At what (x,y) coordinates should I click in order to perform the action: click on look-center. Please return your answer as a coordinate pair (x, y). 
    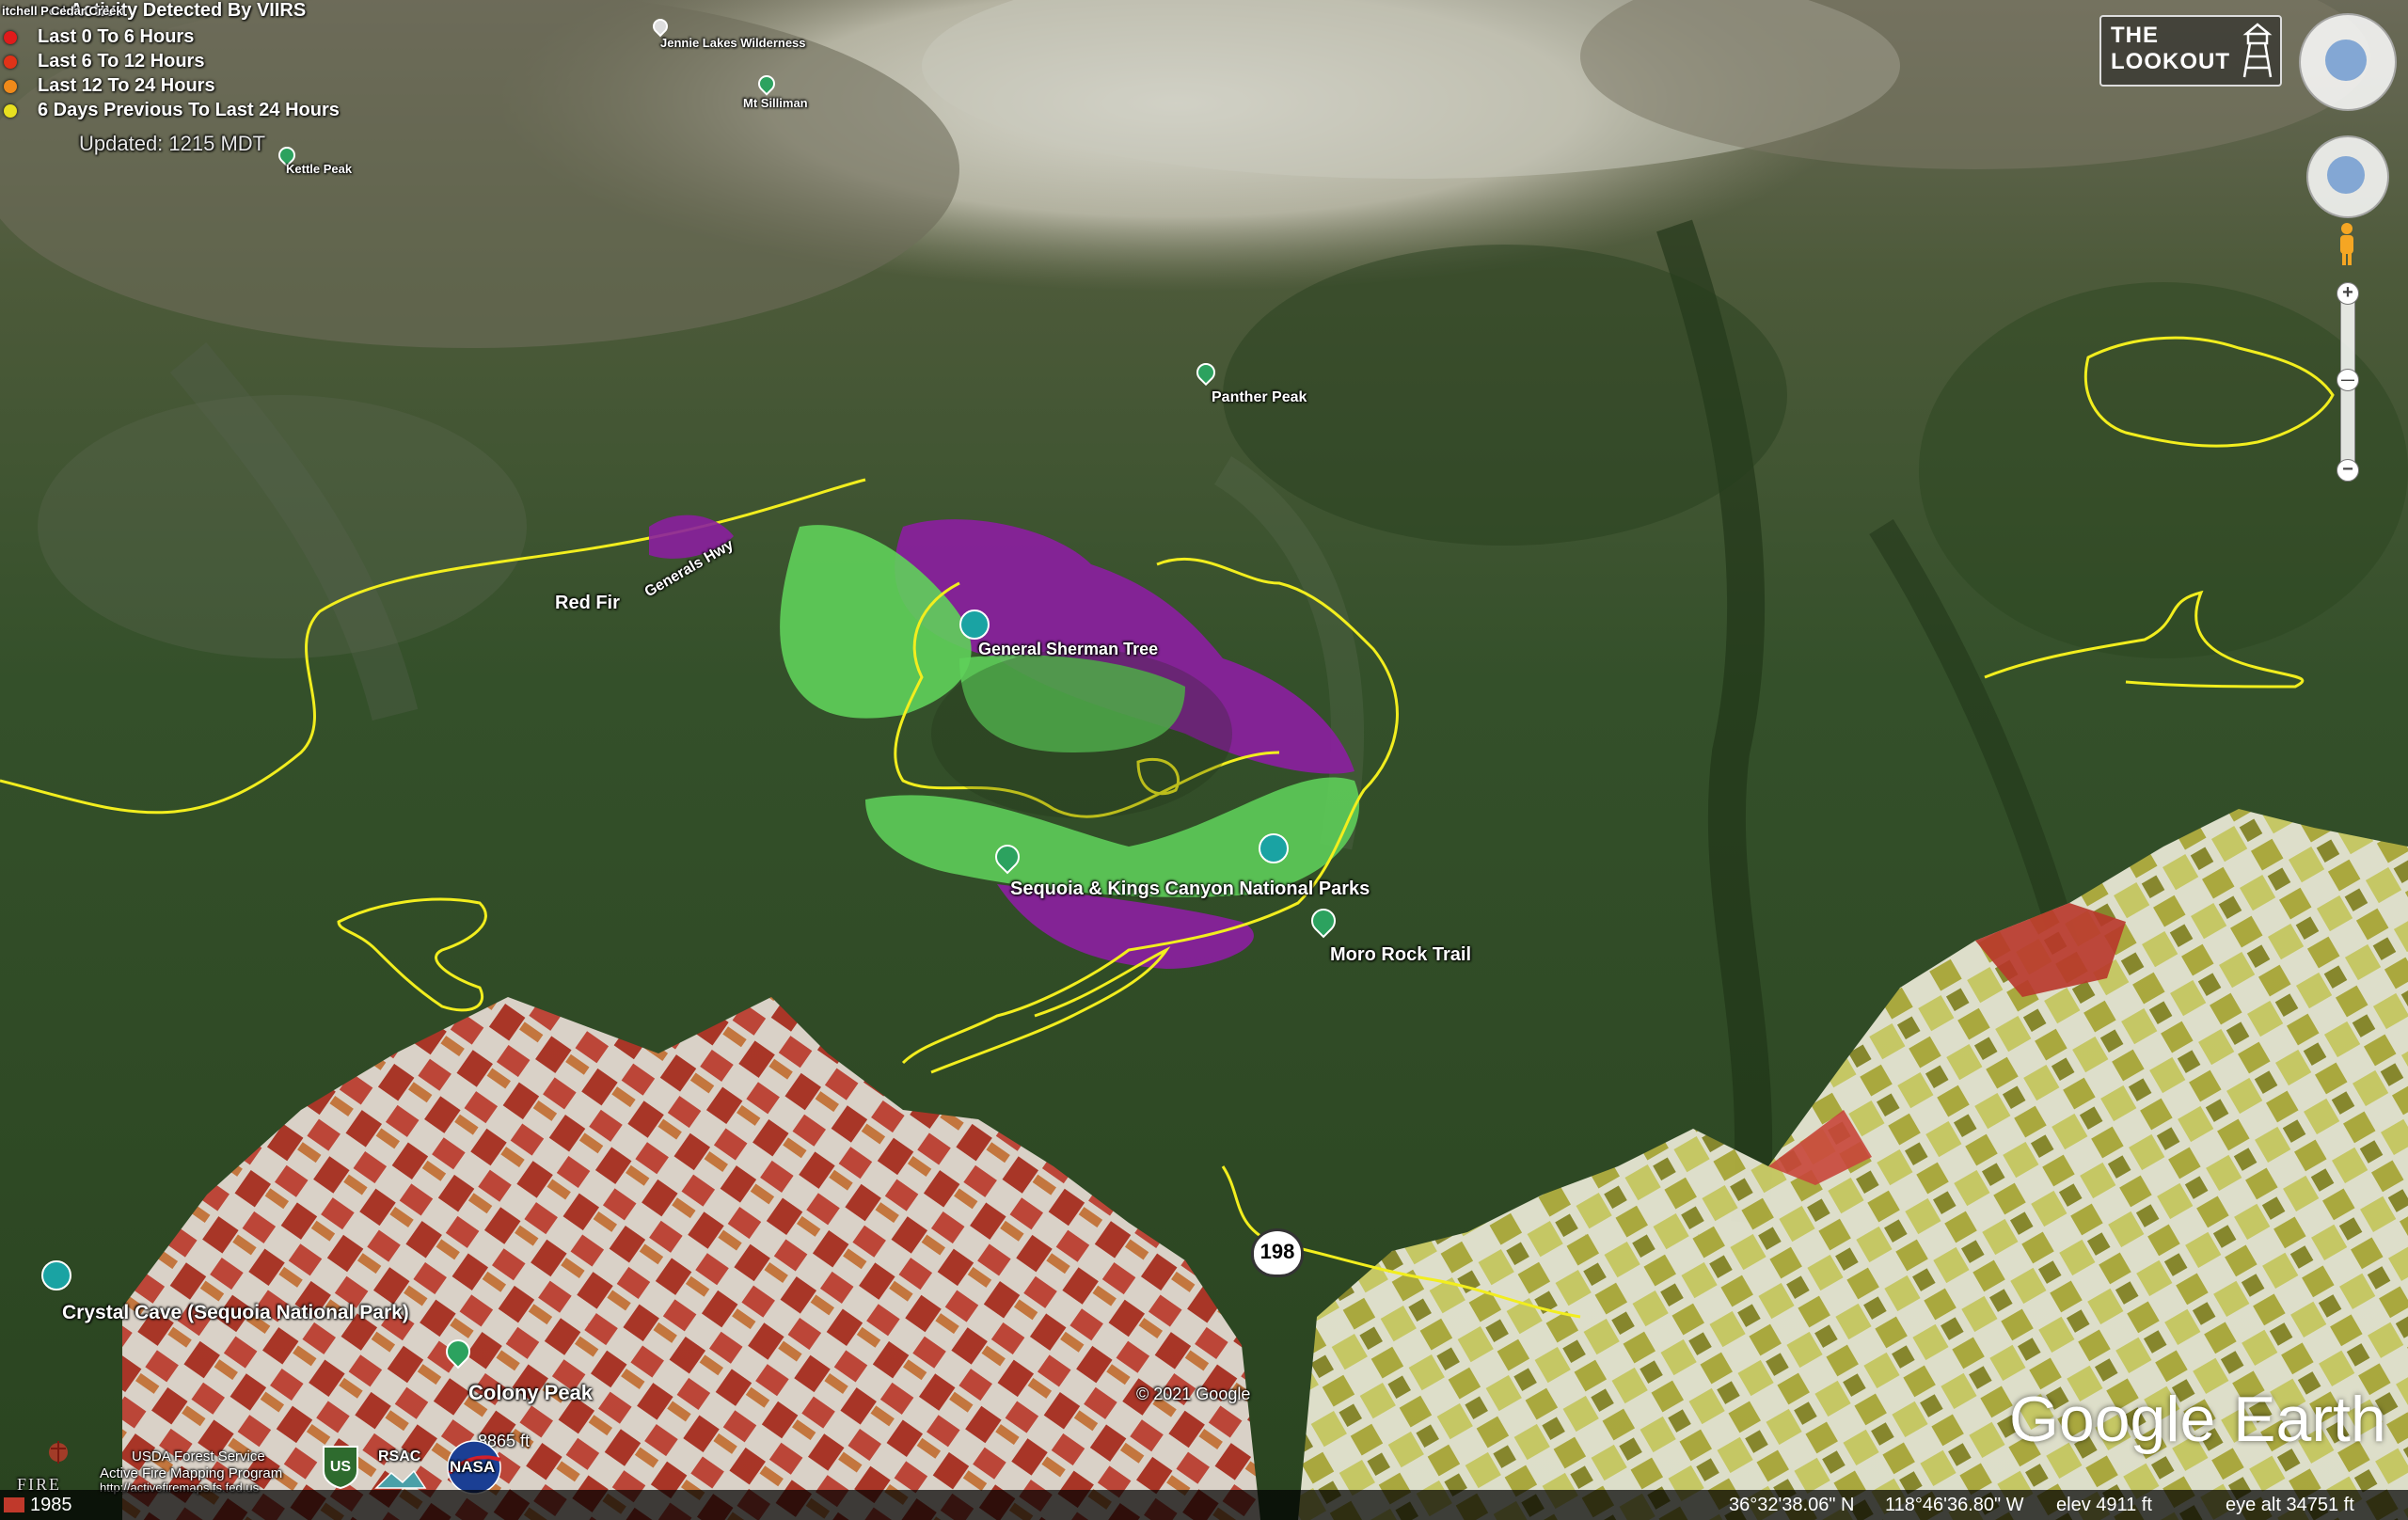
    Looking at the image, I should click on (2346, 60).